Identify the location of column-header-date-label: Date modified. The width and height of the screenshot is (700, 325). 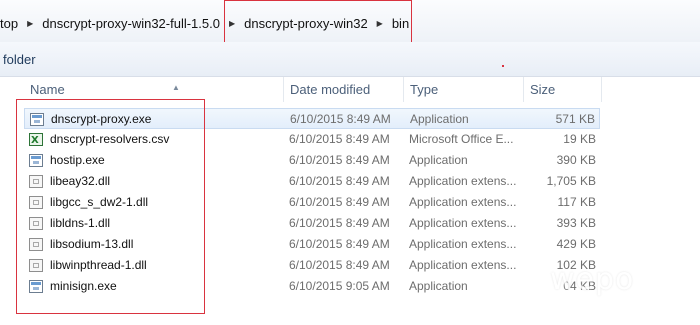
(330, 89).